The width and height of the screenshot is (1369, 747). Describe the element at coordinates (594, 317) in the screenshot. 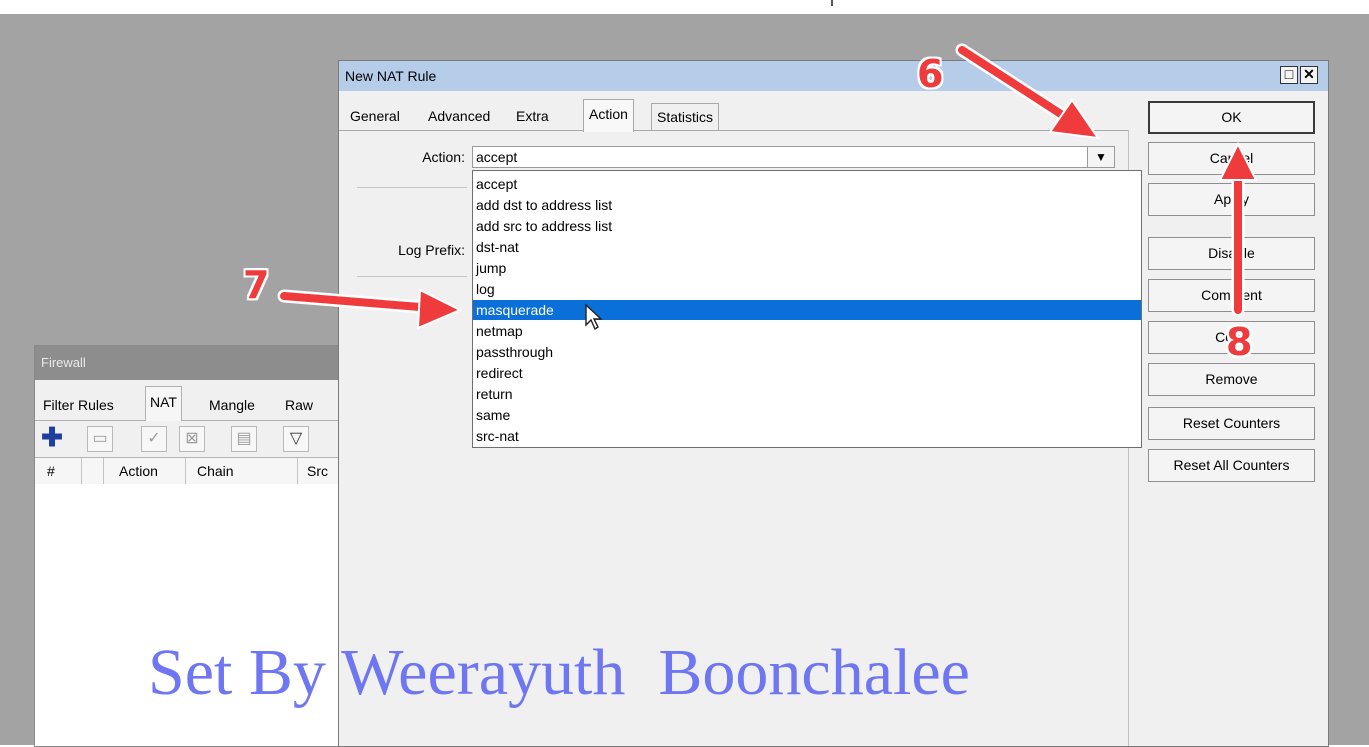

I see `mouse-pointer-icon` at that location.